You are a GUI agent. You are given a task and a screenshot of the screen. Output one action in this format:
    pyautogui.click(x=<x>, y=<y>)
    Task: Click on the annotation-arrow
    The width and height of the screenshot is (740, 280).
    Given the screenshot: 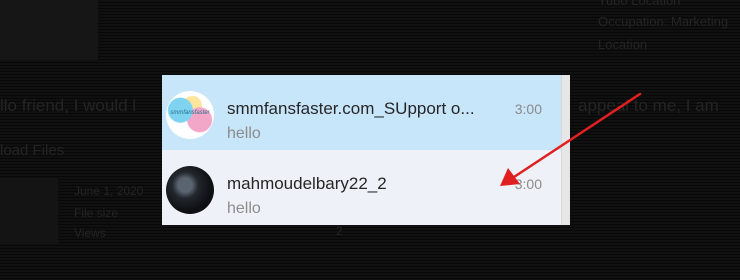 What is the action you would take?
    pyautogui.click(x=571, y=139)
    